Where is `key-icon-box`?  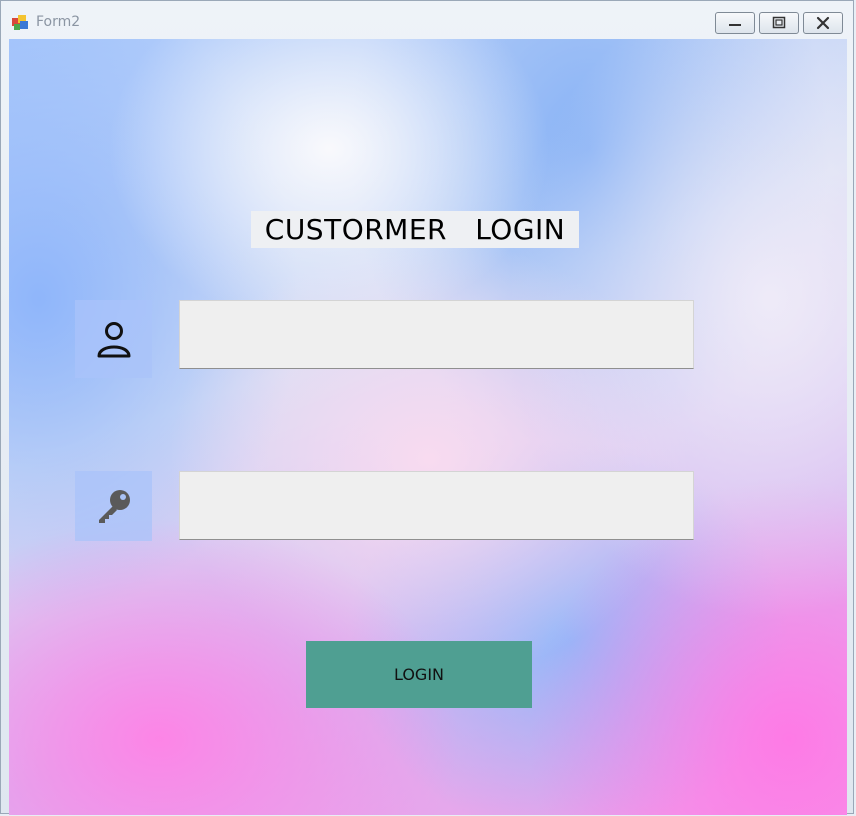
key-icon-box is located at coordinates (113, 506).